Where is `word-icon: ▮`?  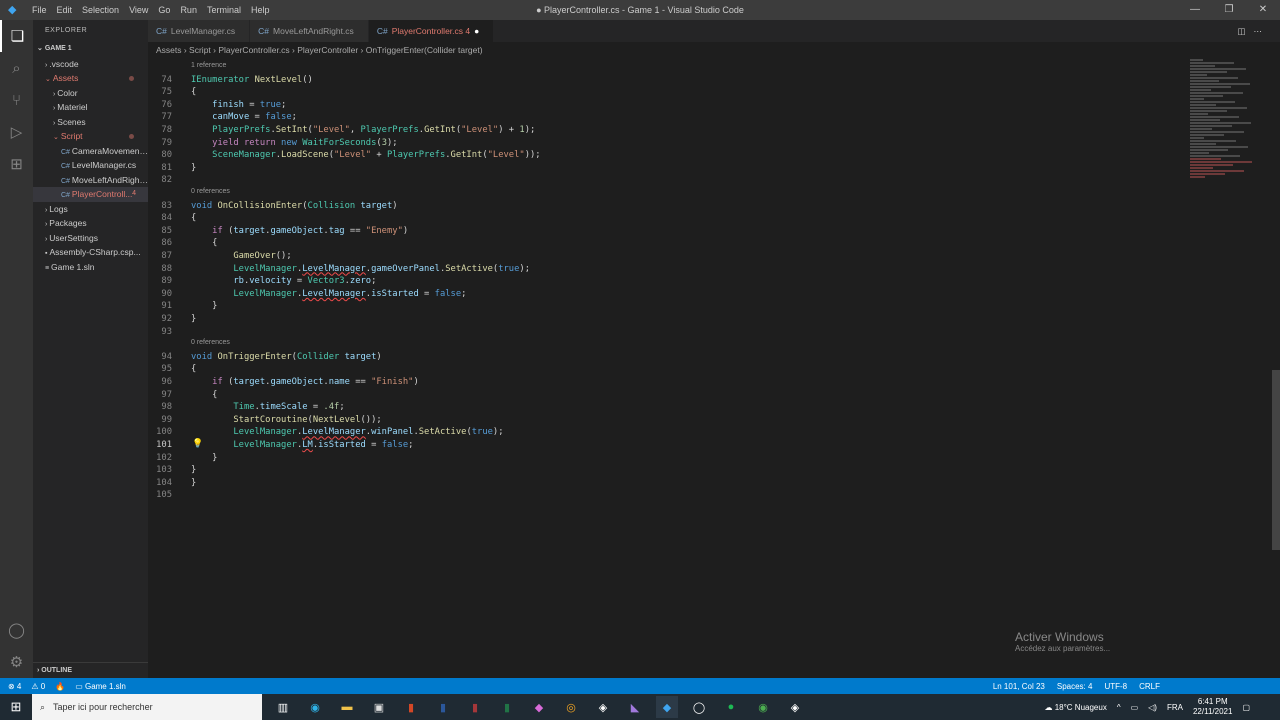
word-icon: ▮ is located at coordinates (443, 707).